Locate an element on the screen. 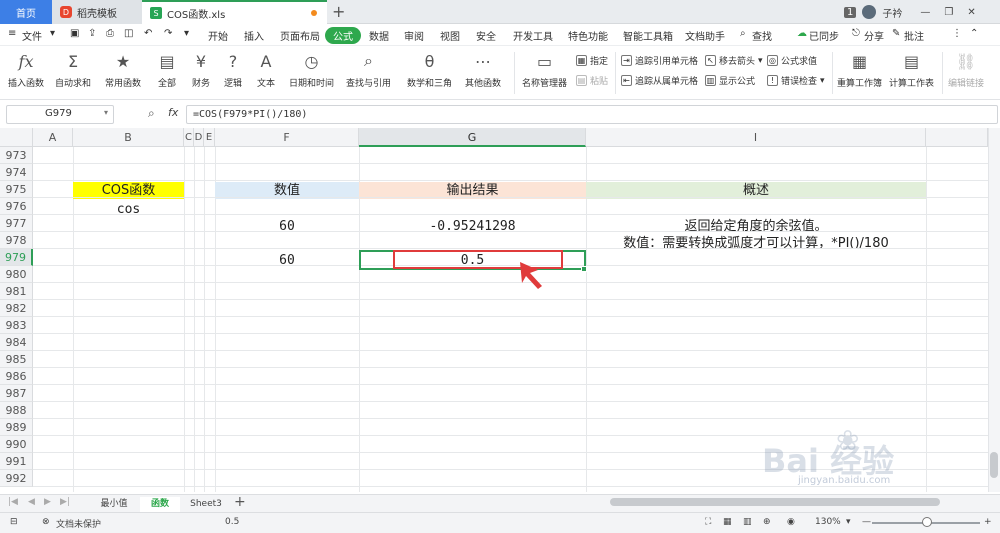 This screenshot has height=533, width=1000. more-options-icon: ⋮ is located at coordinates (957, 33).